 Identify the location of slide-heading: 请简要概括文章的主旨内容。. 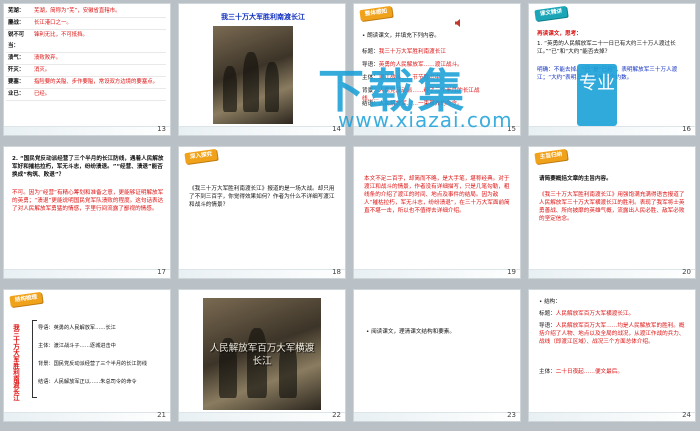
(575, 179).